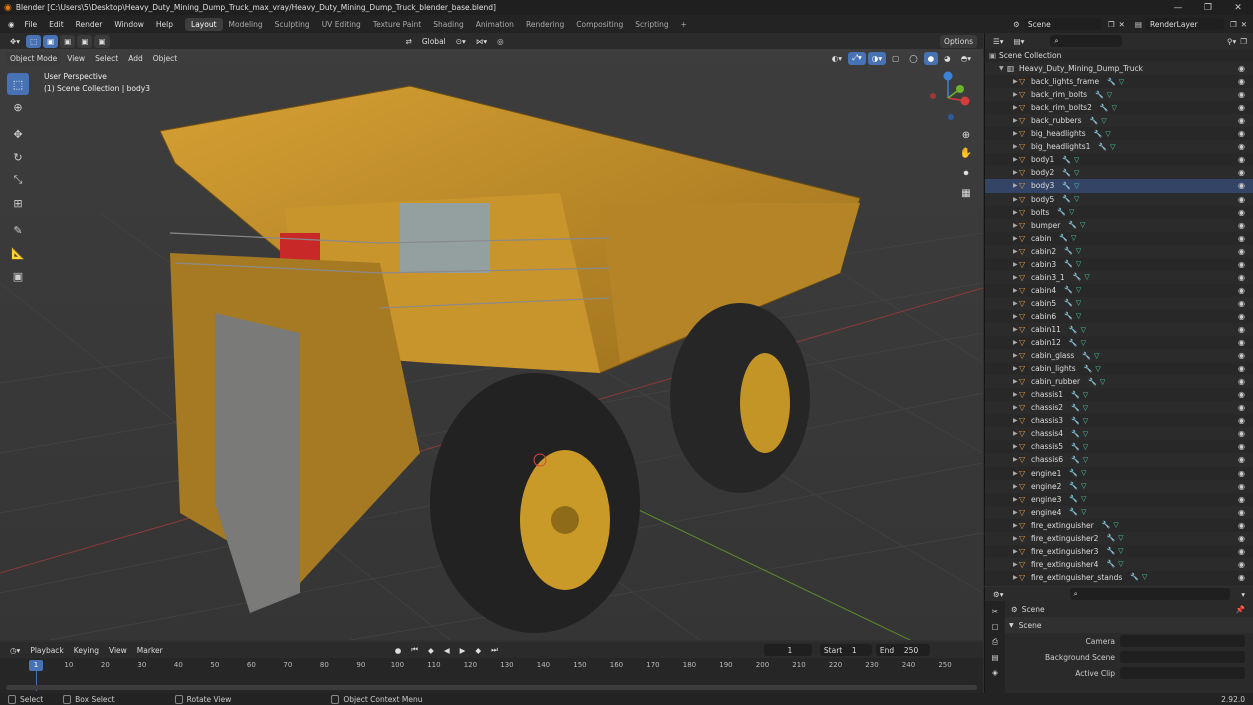 This screenshot has height=705, width=1253. I want to click on outliner-item: ▶ ▽ cabin_lights 🔧 ▽ ◉, so click(1119, 368).